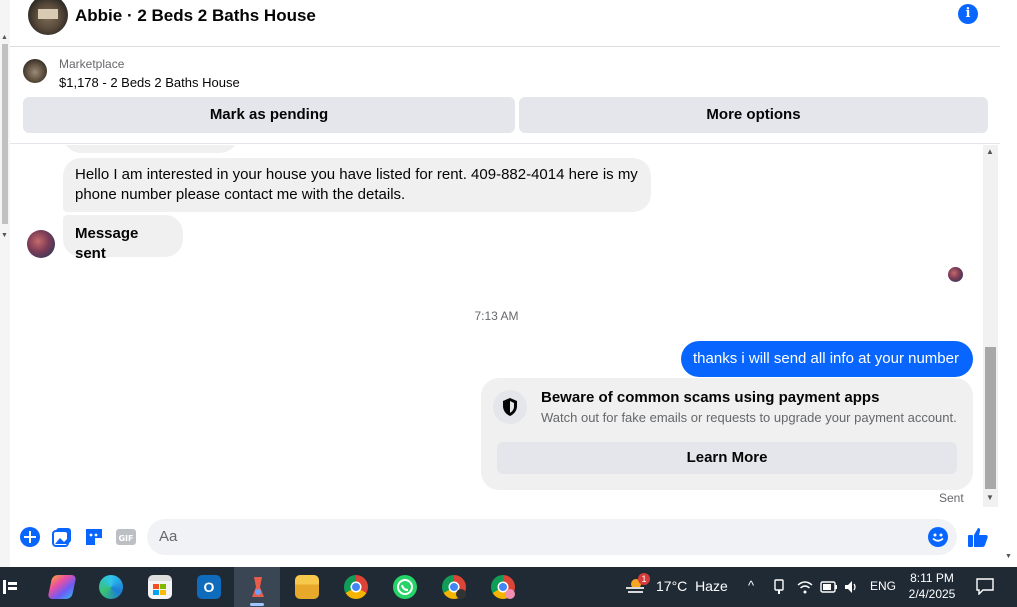 The height and width of the screenshot is (607, 1017). Describe the element at coordinates (159, 587) in the screenshot. I see `microsoft-store-icon` at that location.